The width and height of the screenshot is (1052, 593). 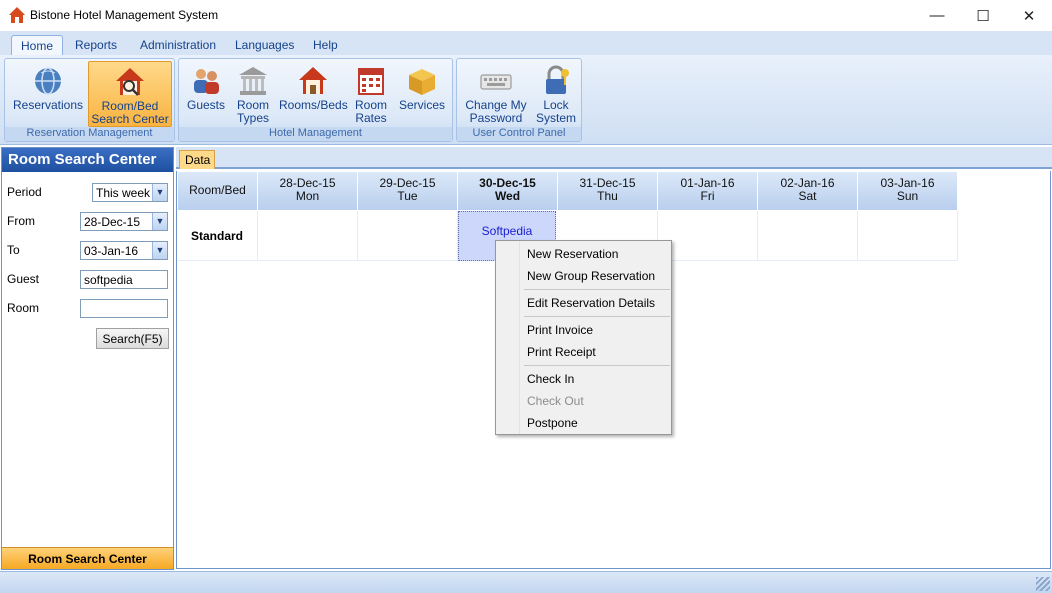 I want to click on day-header-day: Sun, so click(x=907, y=196).